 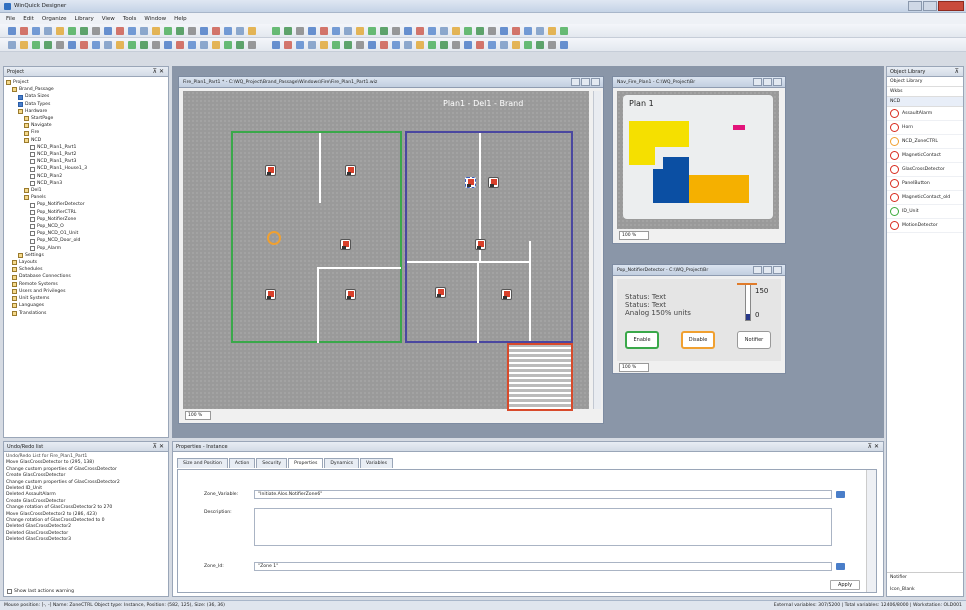 I want to click on tree-item: Settings, so click(x=86, y=255).